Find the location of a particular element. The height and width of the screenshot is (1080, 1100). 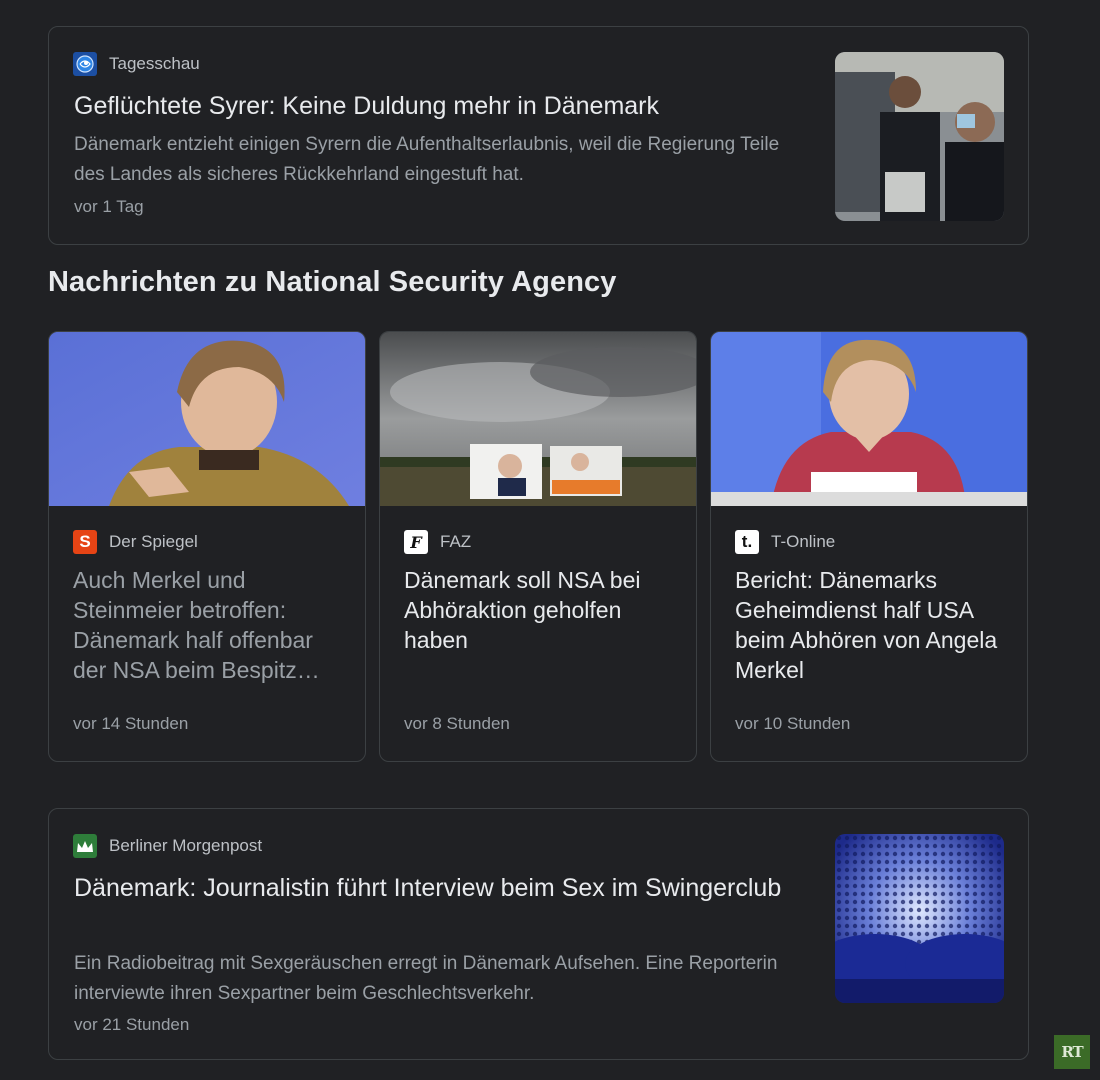

tagesschau-globe-icon is located at coordinates (85, 64).